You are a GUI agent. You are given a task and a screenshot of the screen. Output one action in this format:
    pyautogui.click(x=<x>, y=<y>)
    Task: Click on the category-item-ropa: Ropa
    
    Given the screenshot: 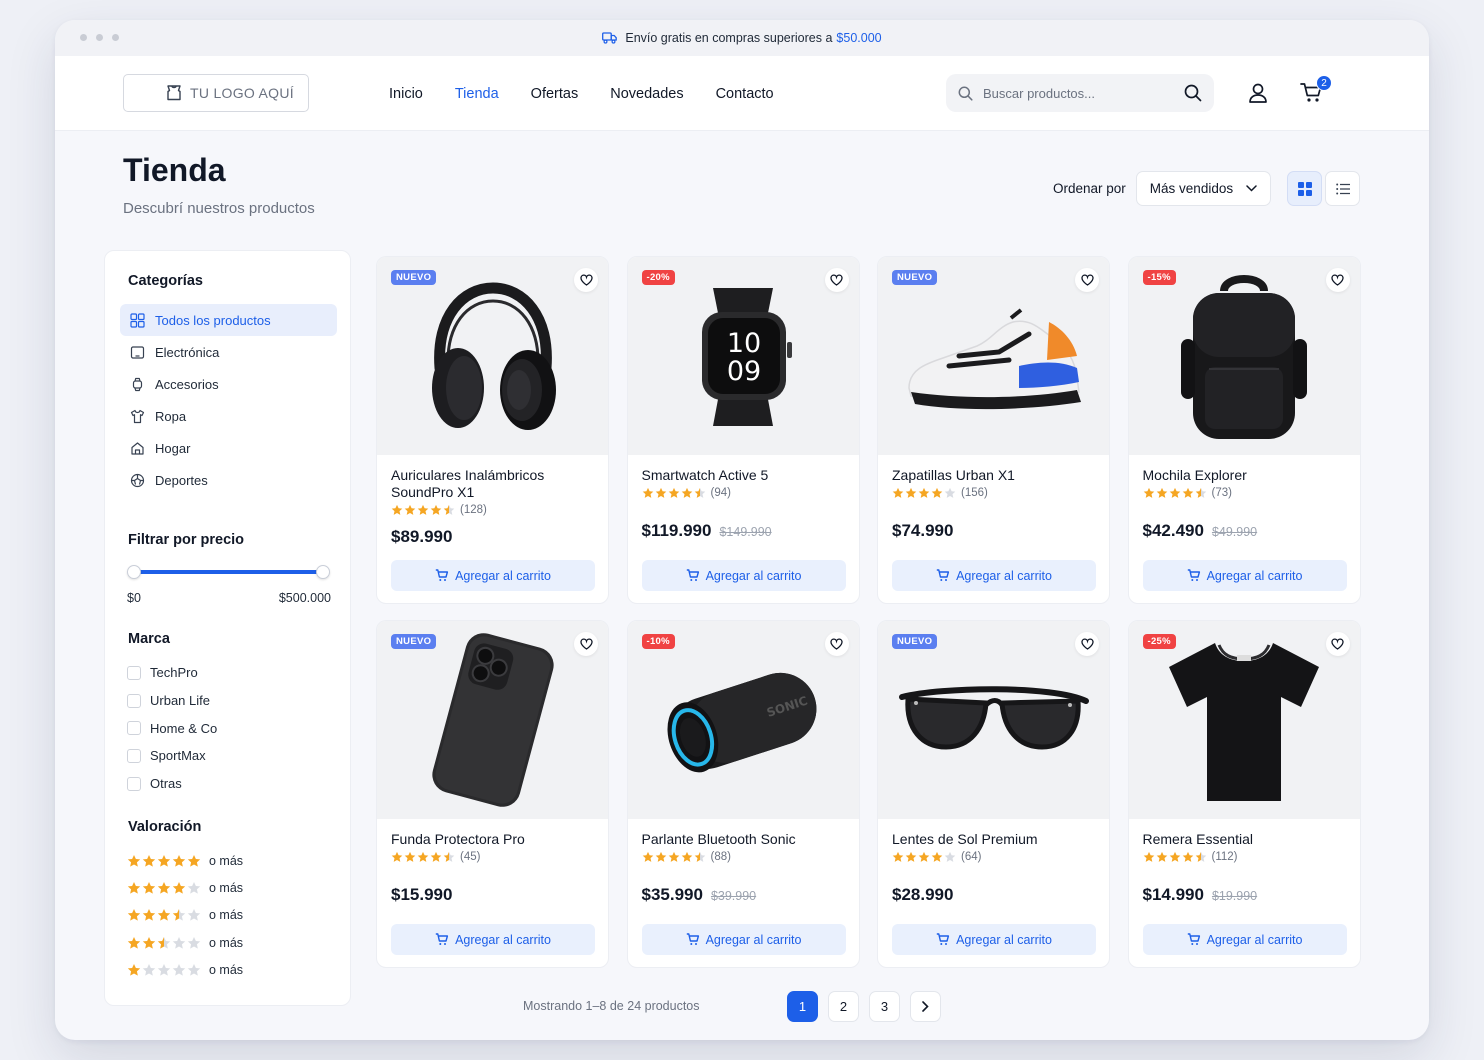 What is the action you would take?
    pyautogui.click(x=228, y=416)
    